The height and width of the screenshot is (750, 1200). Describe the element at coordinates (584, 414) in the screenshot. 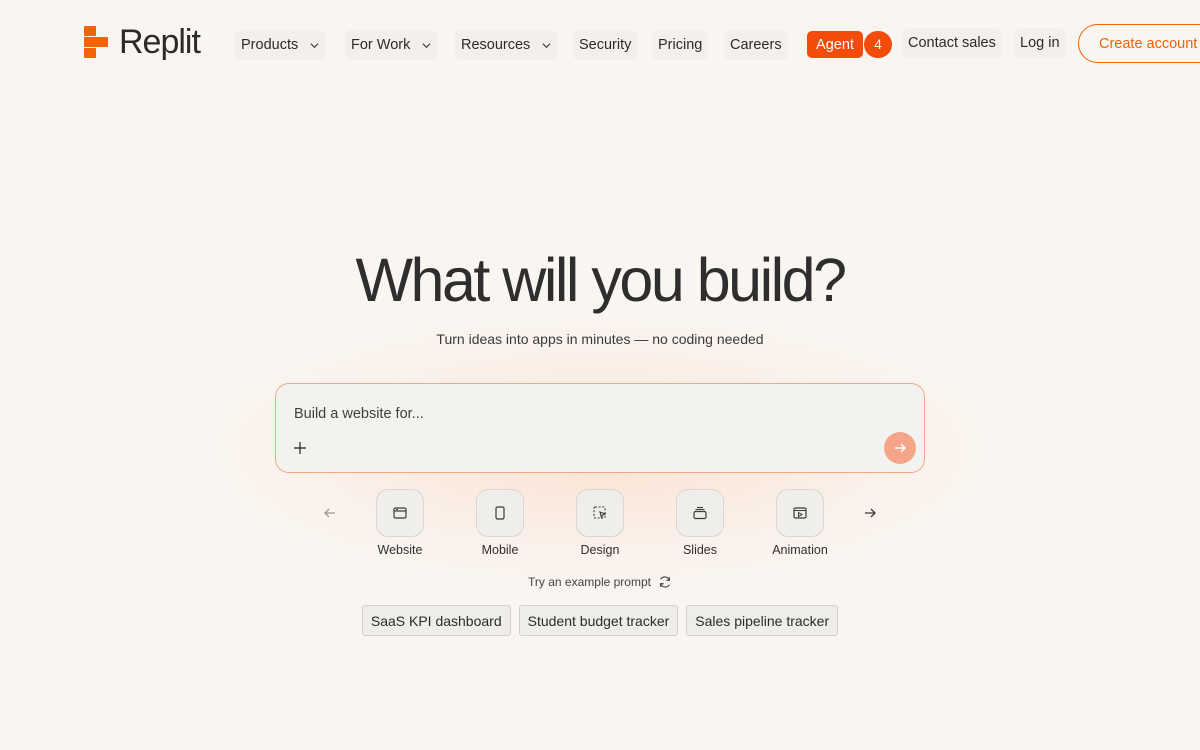

I see `prompt-input` at that location.